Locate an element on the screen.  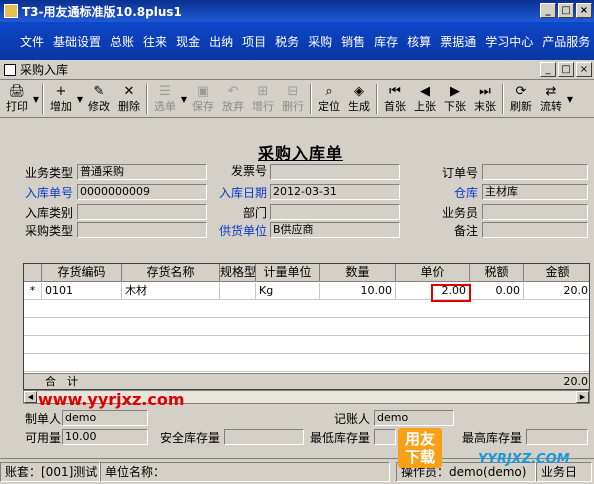
menu-cashier: 出纳 is located at coordinates (221, 41).